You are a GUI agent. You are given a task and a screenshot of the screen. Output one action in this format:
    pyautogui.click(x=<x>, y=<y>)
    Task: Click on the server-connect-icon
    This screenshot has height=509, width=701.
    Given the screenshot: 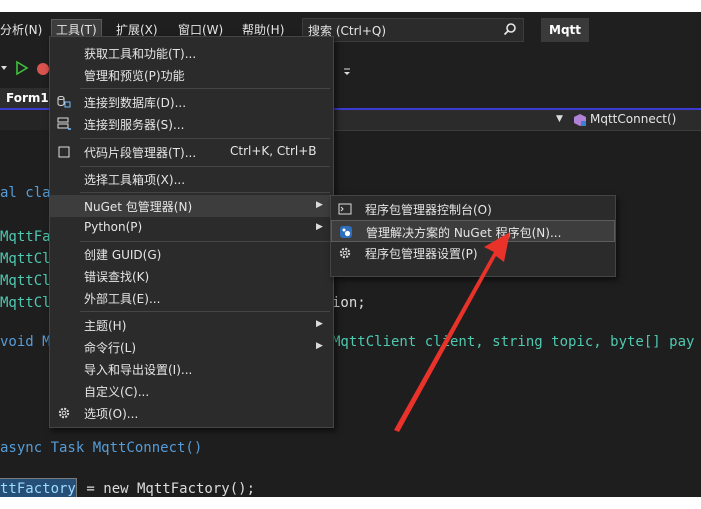 What is the action you would take?
    pyautogui.click(x=64, y=123)
    